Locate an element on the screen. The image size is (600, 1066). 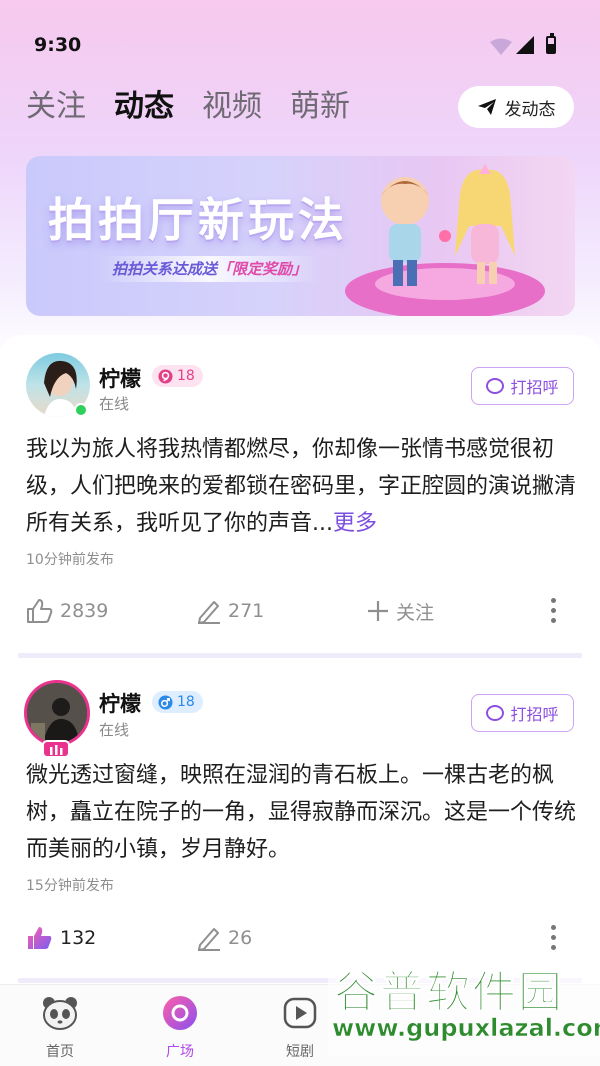
like-button: 2839 is located at coordinates (67, 611).